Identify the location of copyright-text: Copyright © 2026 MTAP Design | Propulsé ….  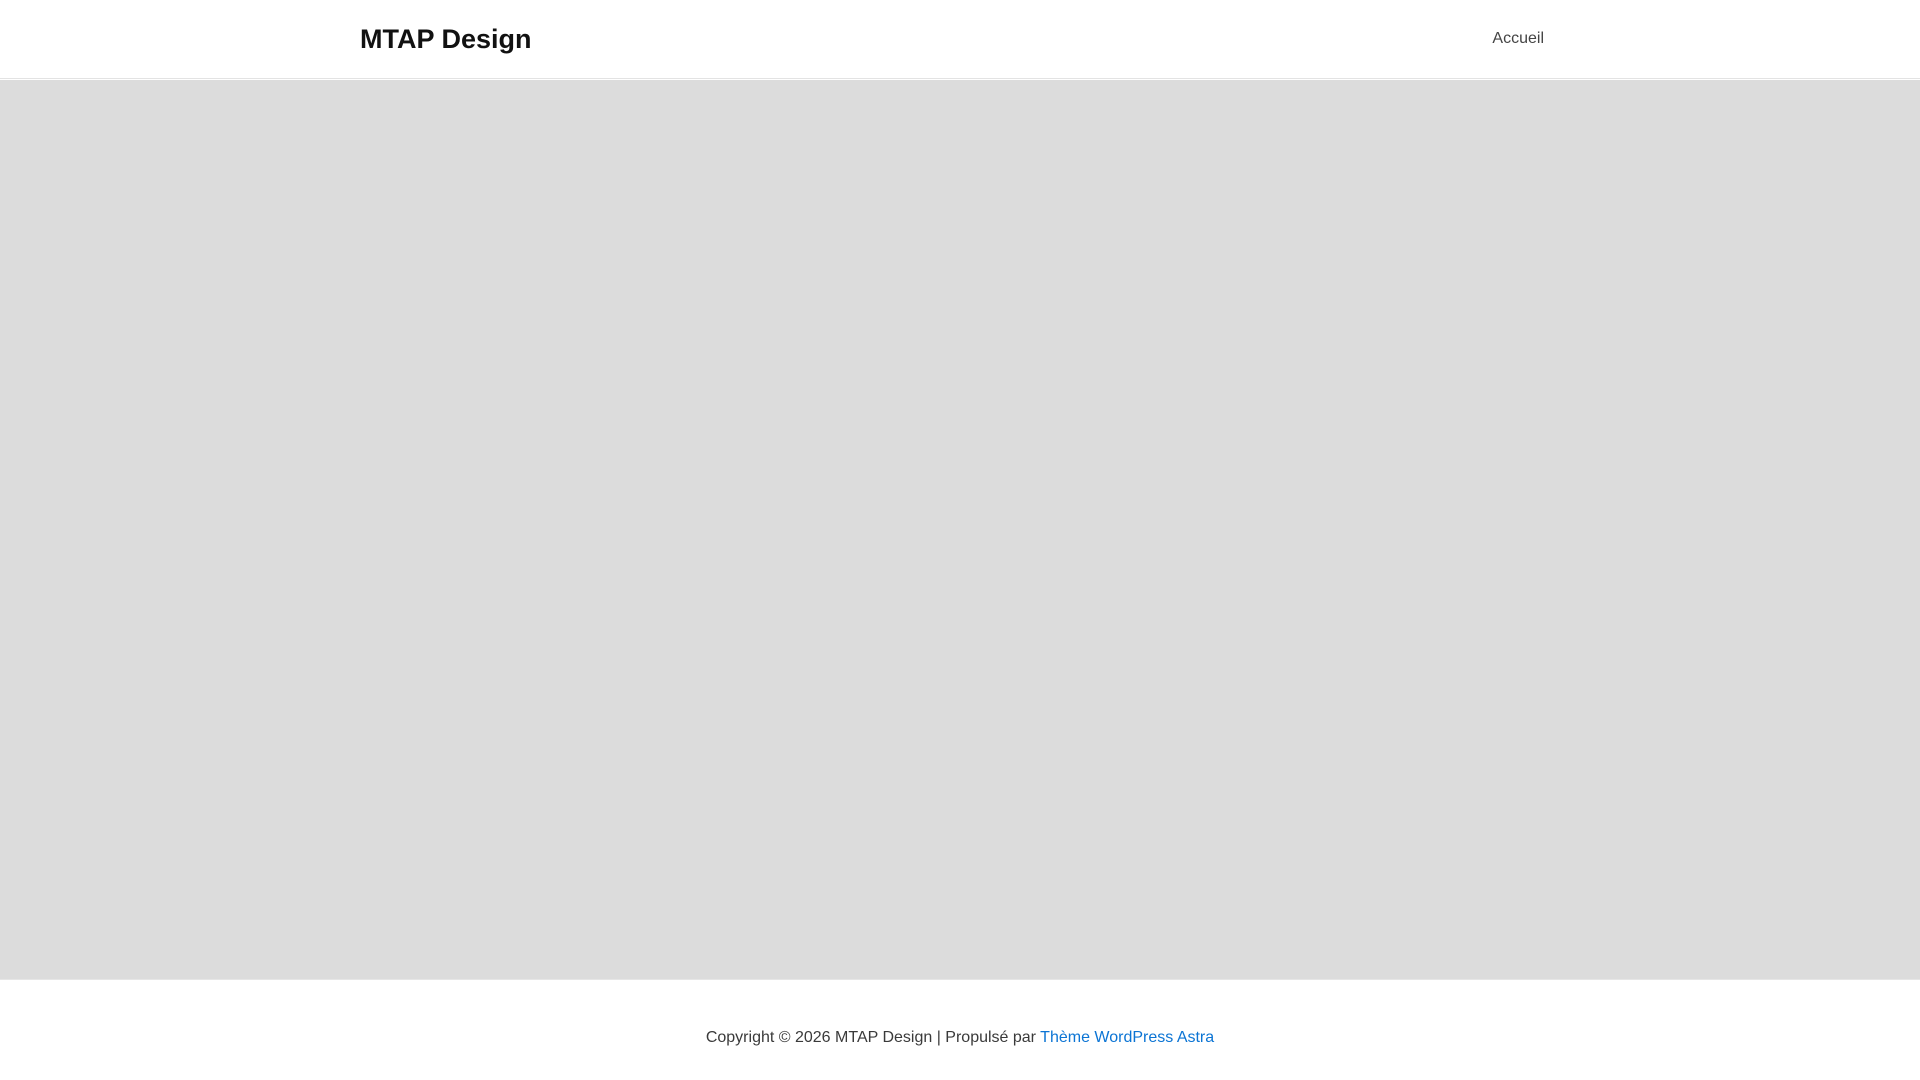
(873, 1037).